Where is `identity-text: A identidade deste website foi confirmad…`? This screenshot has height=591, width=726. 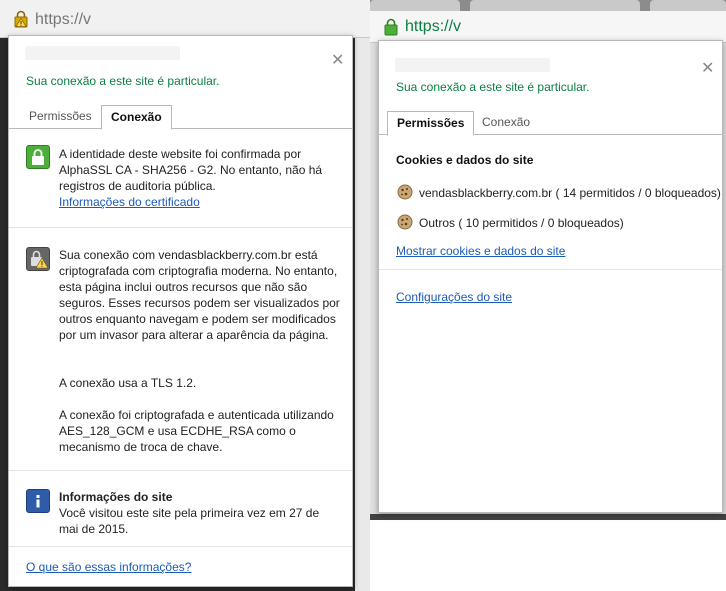 identity-text: A identidade deste website foi confirmad… is located at coordinates (191, 170).